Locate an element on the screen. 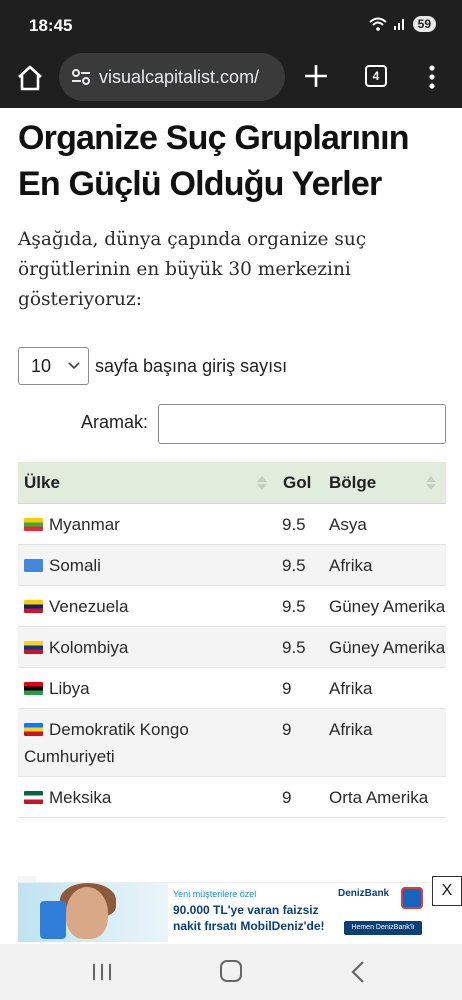 The image size is (462, 1000). table-row: Somali 9.5 Afrika is located at coordinates (232, 565).